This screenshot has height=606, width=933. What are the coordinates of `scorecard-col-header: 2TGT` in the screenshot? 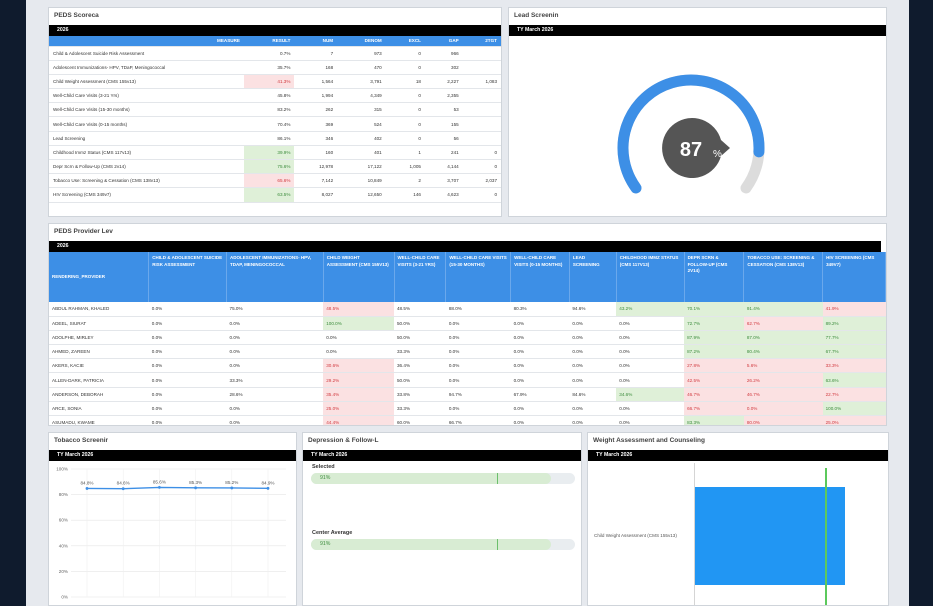 It's located at (481, 41).